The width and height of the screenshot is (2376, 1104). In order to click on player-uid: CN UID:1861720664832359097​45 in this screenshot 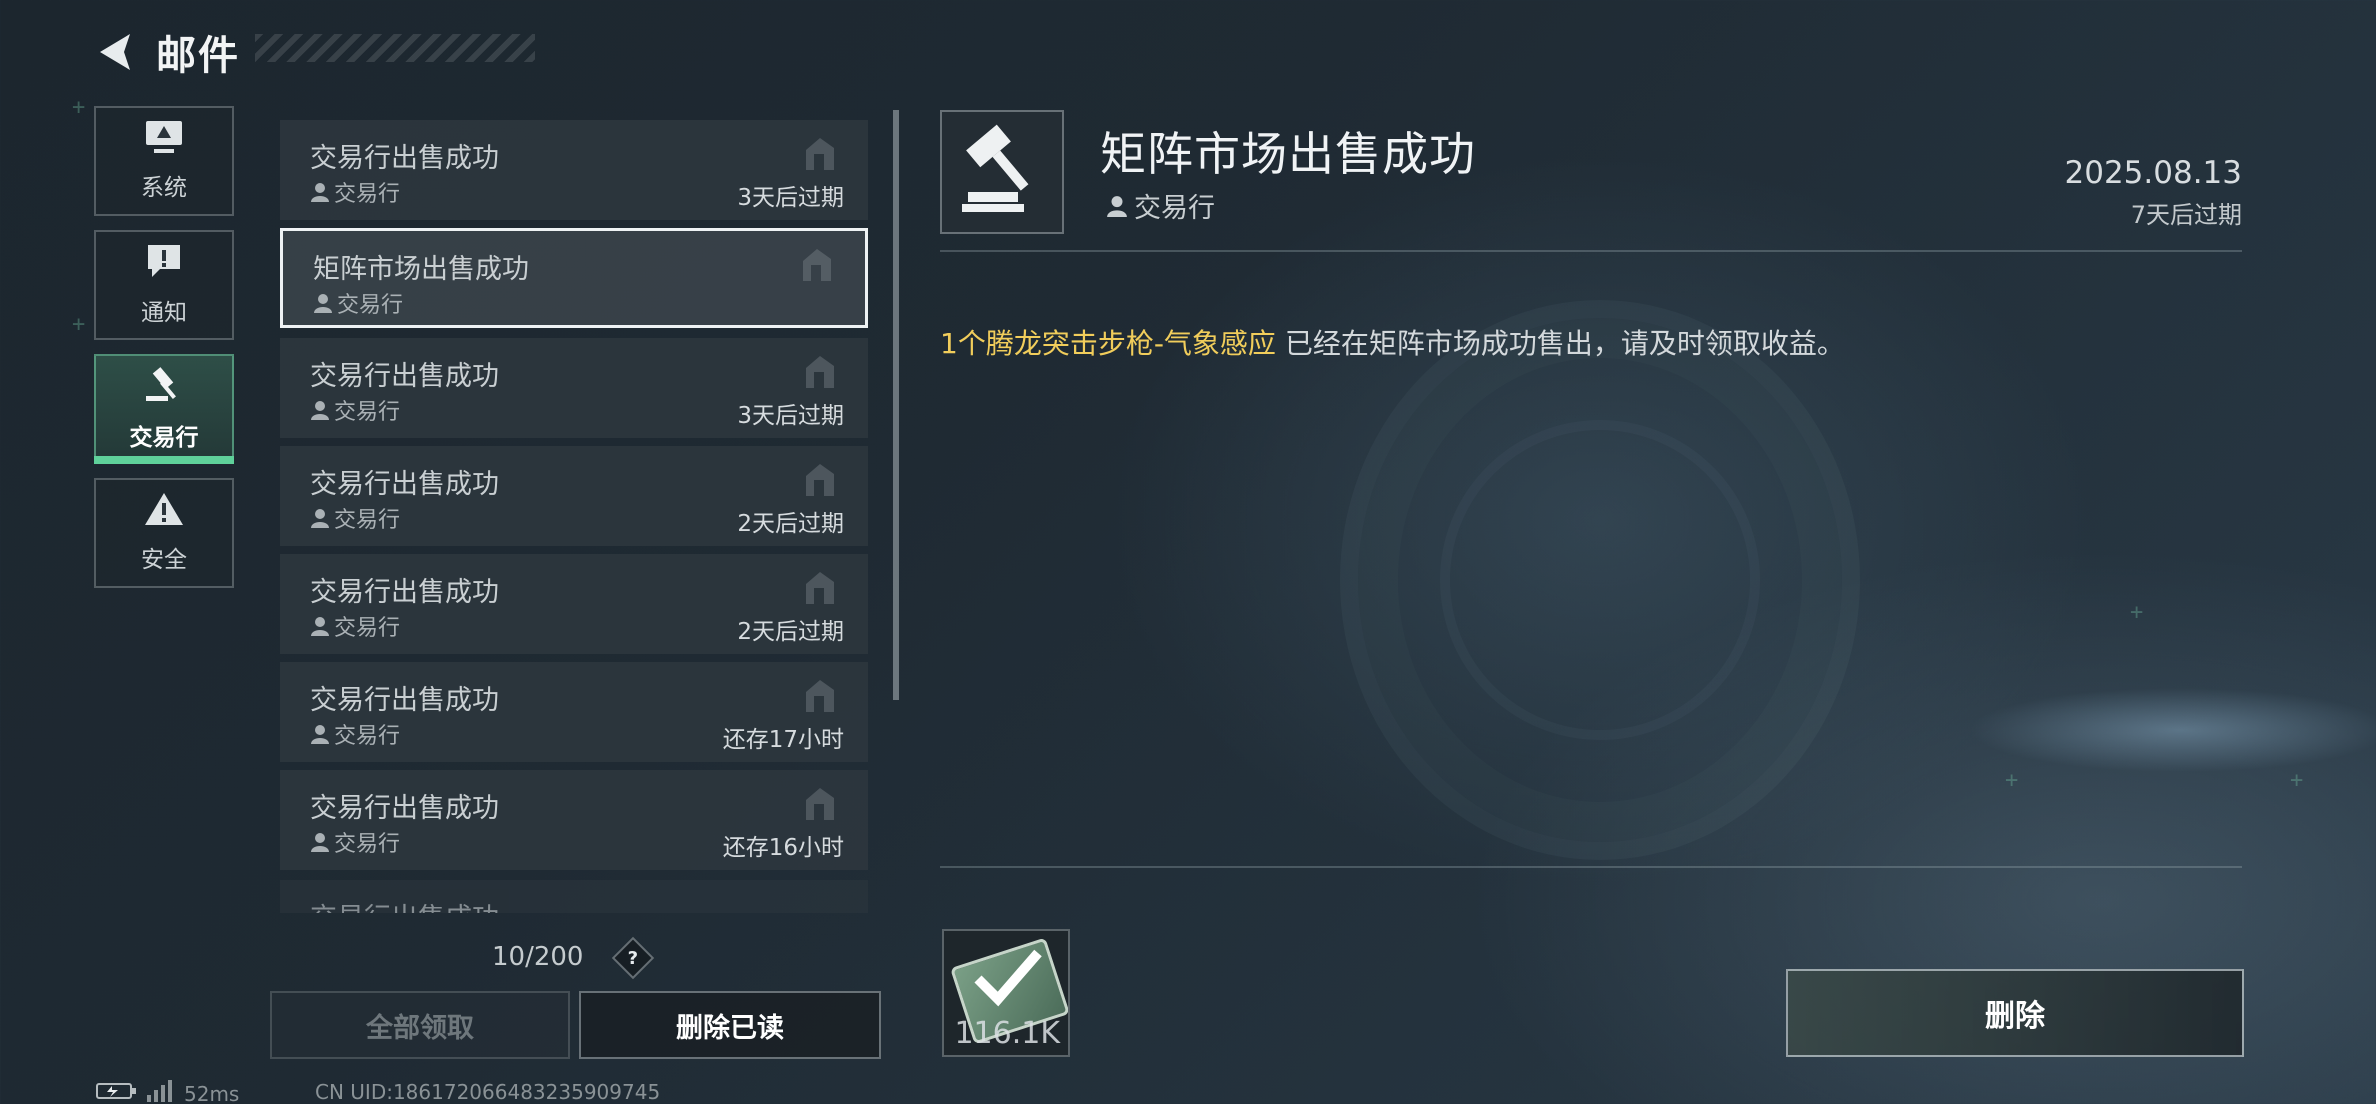, I will do `click(488, 1092)`.